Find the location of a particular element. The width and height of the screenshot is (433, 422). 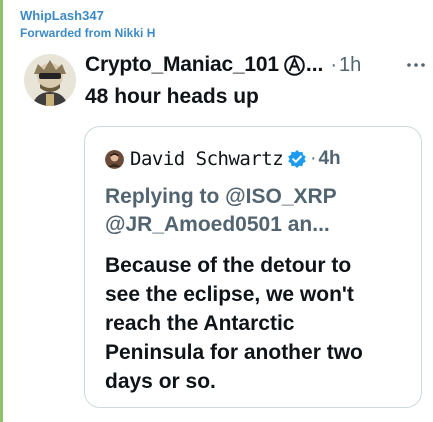

quoted-author-name: David Schwartz is located at coordinates (207, 159).